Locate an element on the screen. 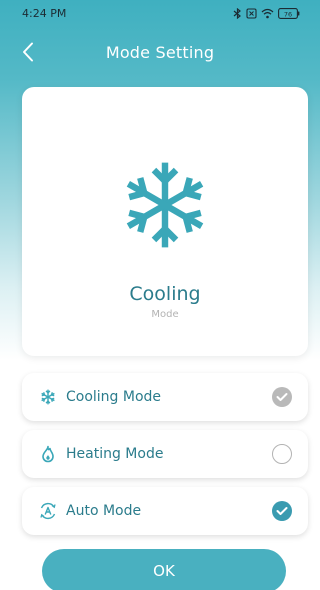 The image size is (320, 590). sim-icon is located at coordinates (251, 13).